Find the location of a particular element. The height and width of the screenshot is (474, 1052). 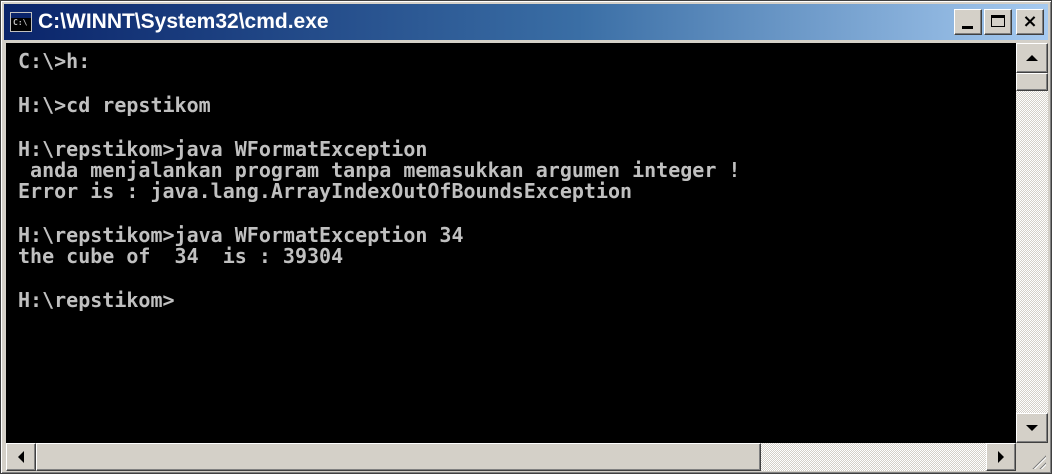

scroll-right-button is located at coordinates (1001, 457).